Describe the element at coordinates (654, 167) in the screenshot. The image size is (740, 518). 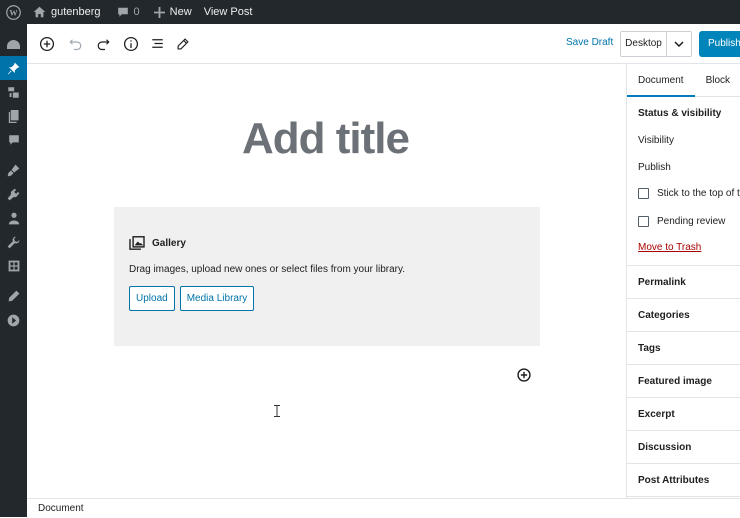
I see `publish-date-label: Publish` at that location.